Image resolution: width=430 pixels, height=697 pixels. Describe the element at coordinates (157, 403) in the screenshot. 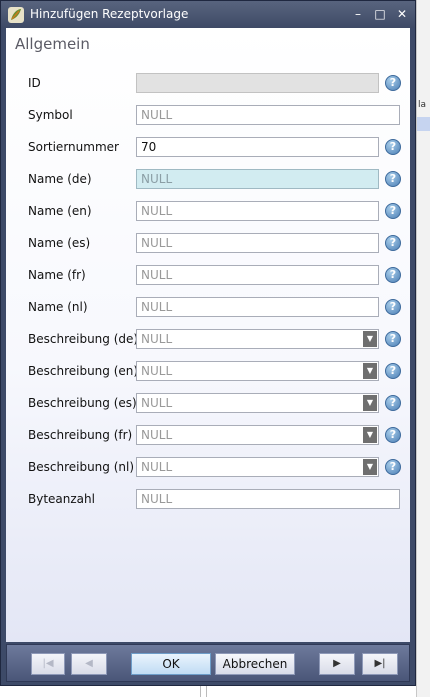

I see `beschreibung-es-placeholder: NULL` at that location.